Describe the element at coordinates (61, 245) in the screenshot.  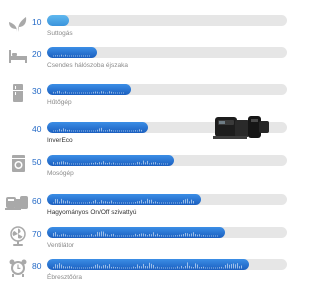
I see `noise-source-label: Ventilátor` at that location.